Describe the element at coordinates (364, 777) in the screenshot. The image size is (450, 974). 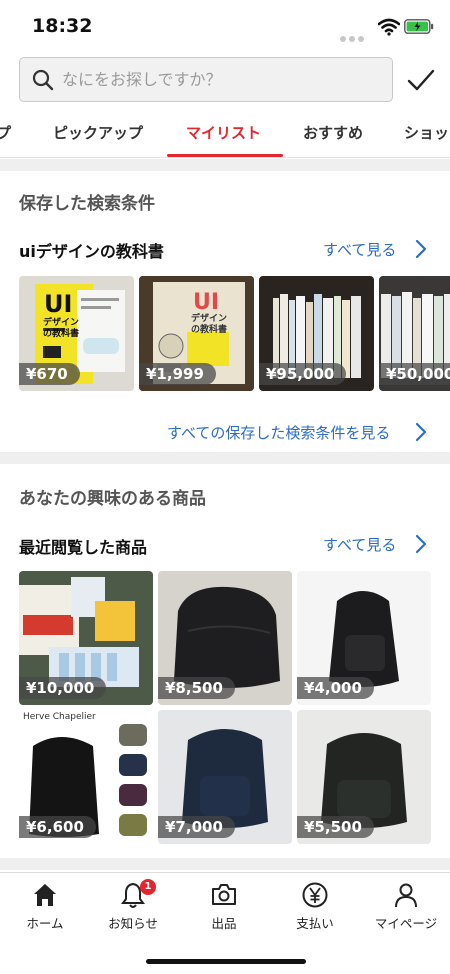
I see `recent-item-thumb: ¥5,500` at that location.